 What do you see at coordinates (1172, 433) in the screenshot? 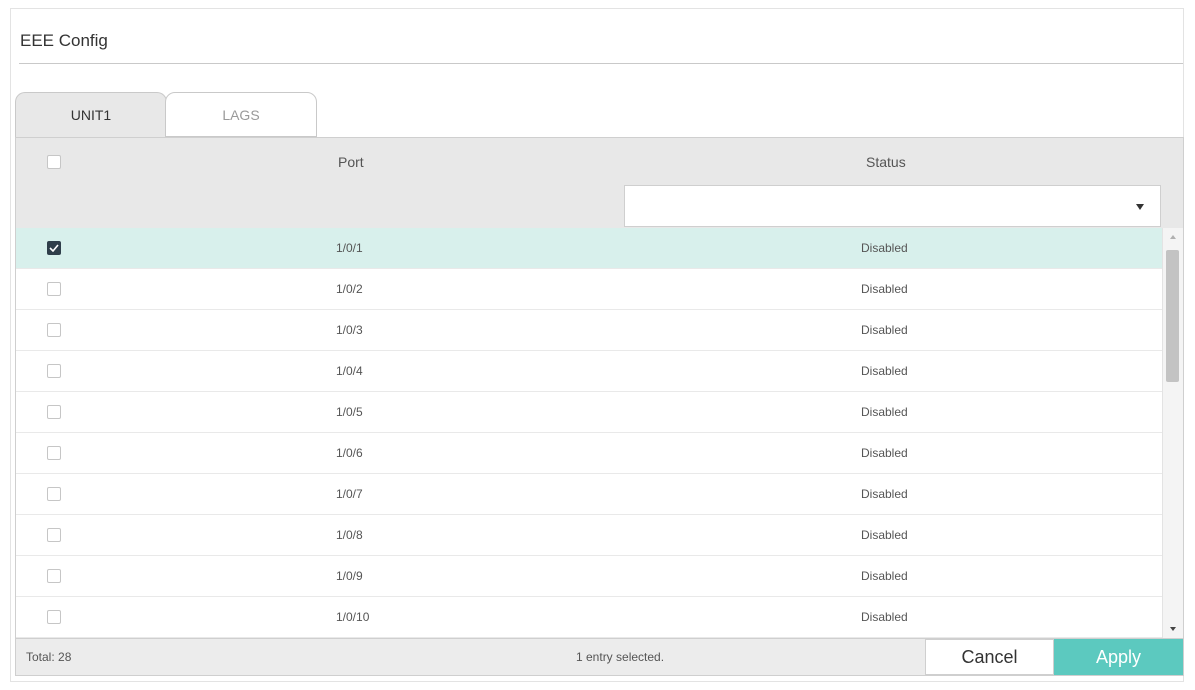
I see `vertical-scrollbar` at bounding box center [1172, 433].